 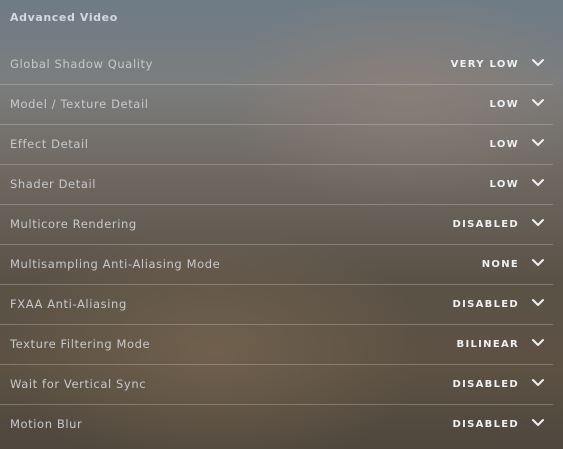 I want to click on setting-row-motion-blur: Motion Blur DISABLED, so click(x=281, y=425).